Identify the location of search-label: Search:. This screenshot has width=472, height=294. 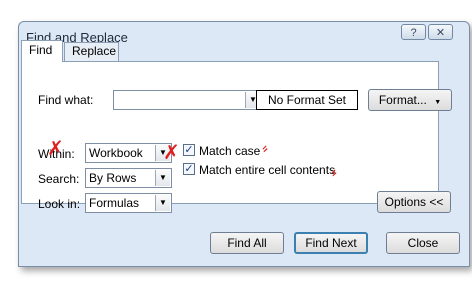
(59, 179).